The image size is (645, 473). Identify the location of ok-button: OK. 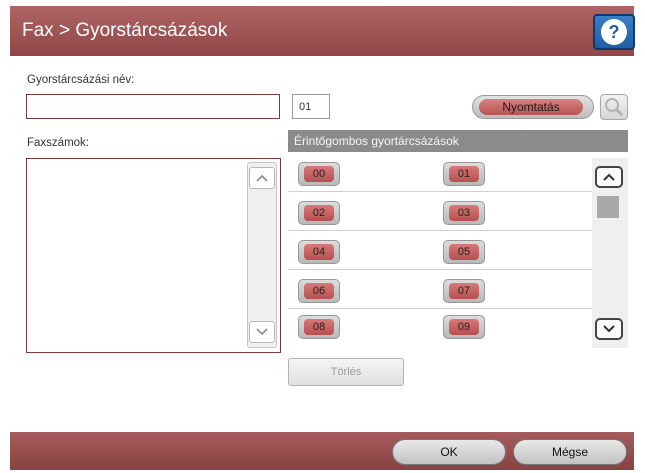
(449, 452).